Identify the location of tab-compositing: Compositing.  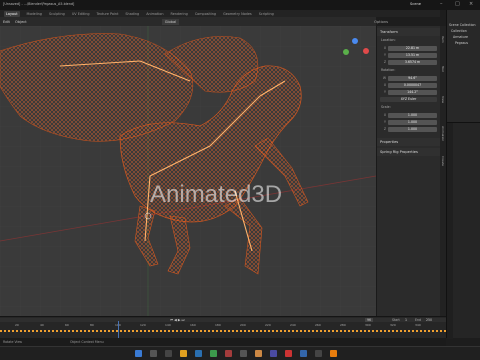
(205, 14).